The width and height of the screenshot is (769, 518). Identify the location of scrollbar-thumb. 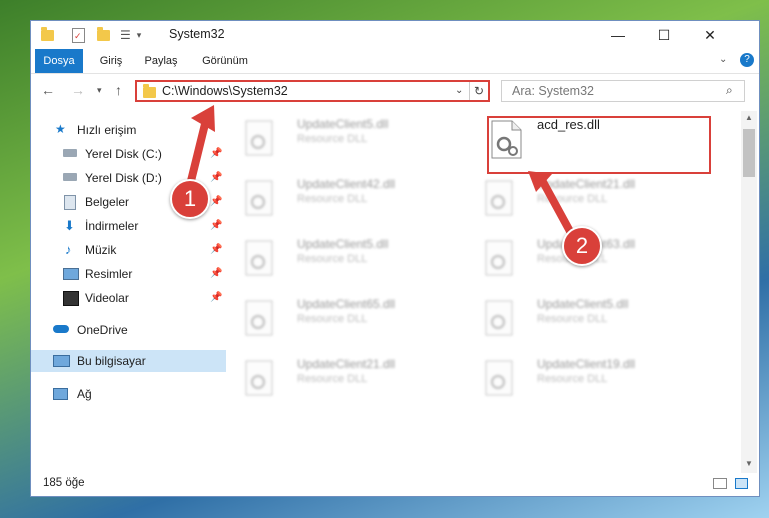
(749, 153).